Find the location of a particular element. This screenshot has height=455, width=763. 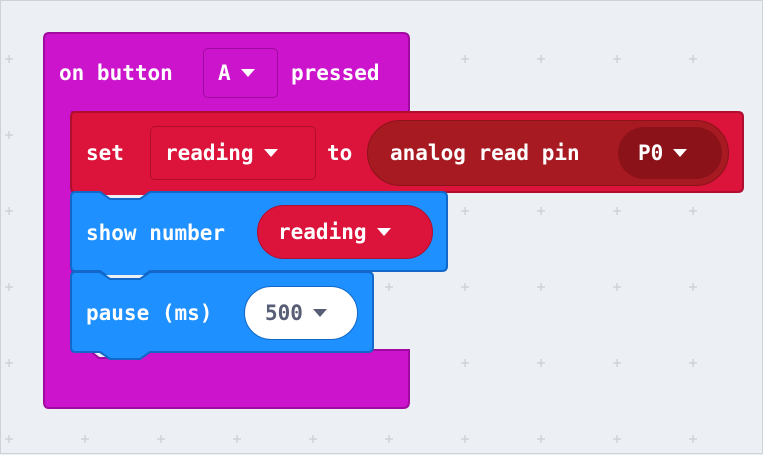

show-variable-value: reading is located at coordinates (322, 232).